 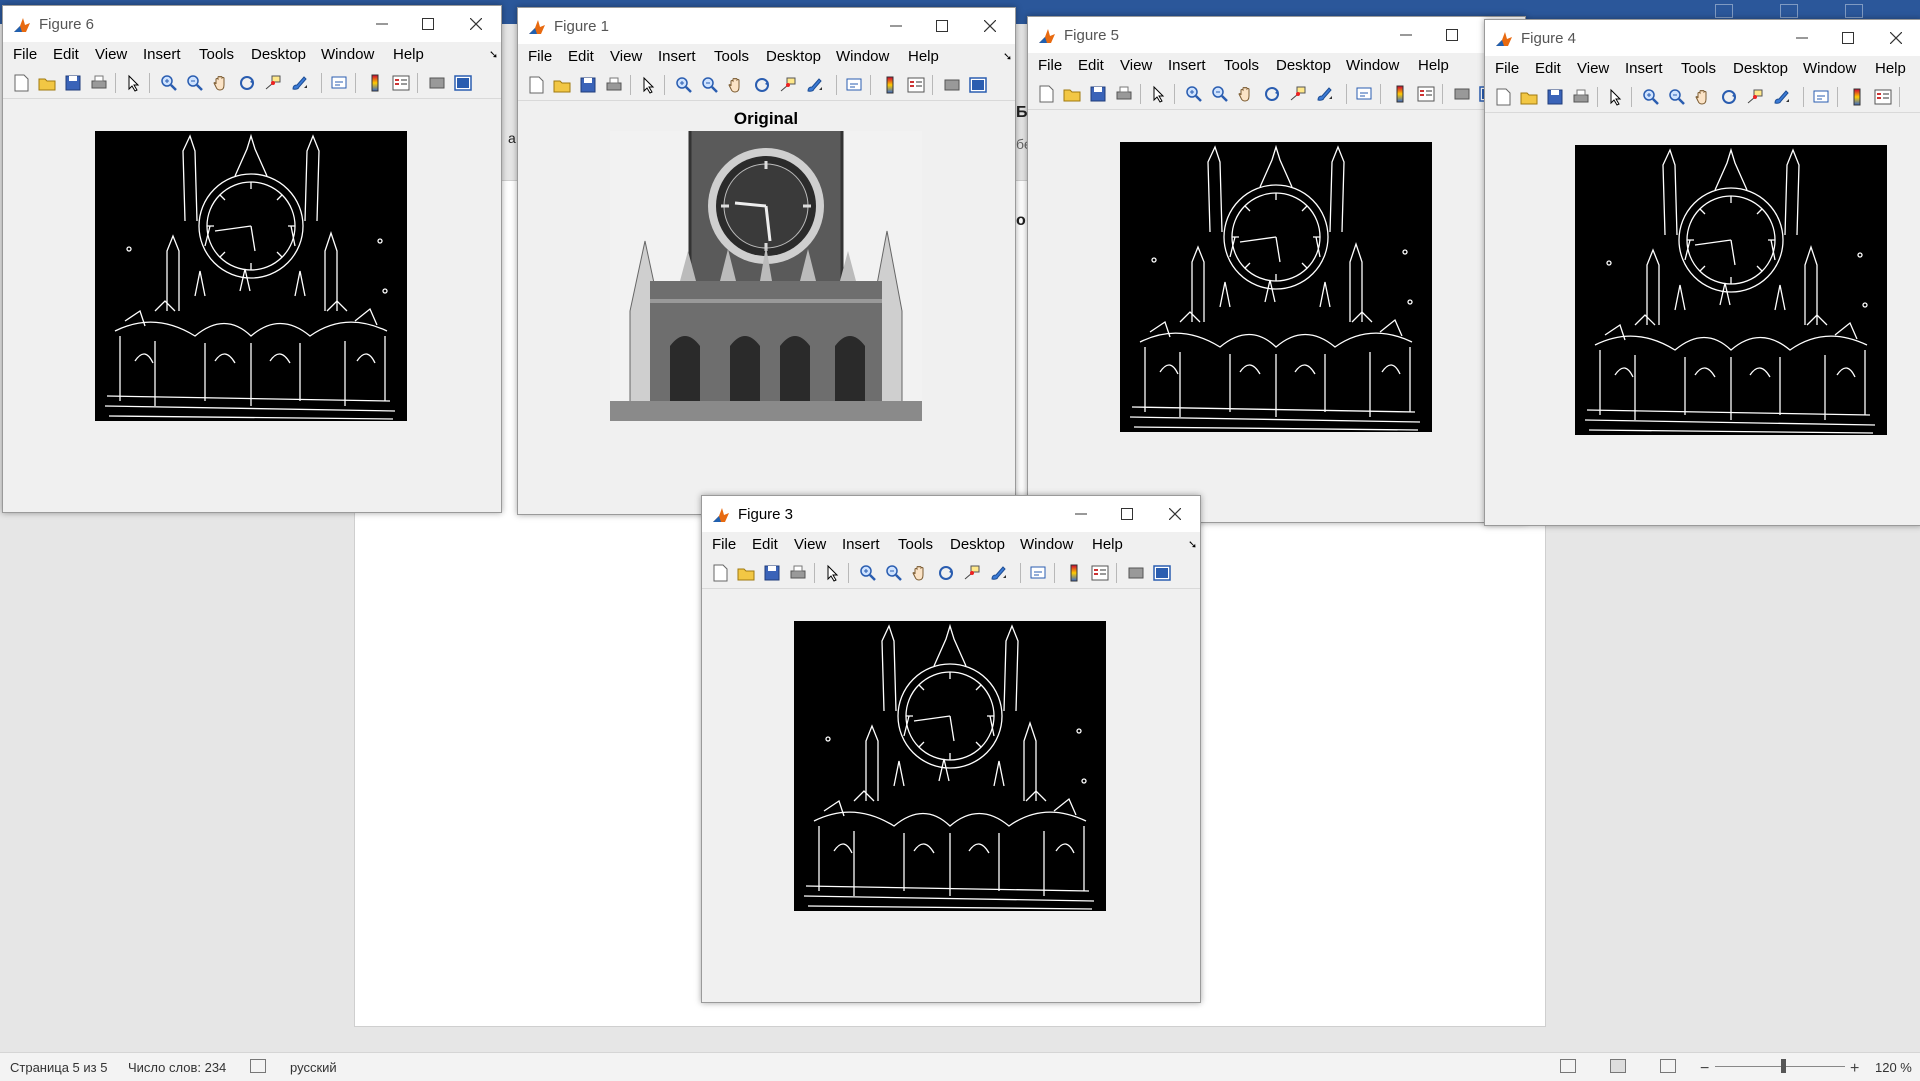 I want to click on zoom-slider-track, so click(x=1780, y=1066).